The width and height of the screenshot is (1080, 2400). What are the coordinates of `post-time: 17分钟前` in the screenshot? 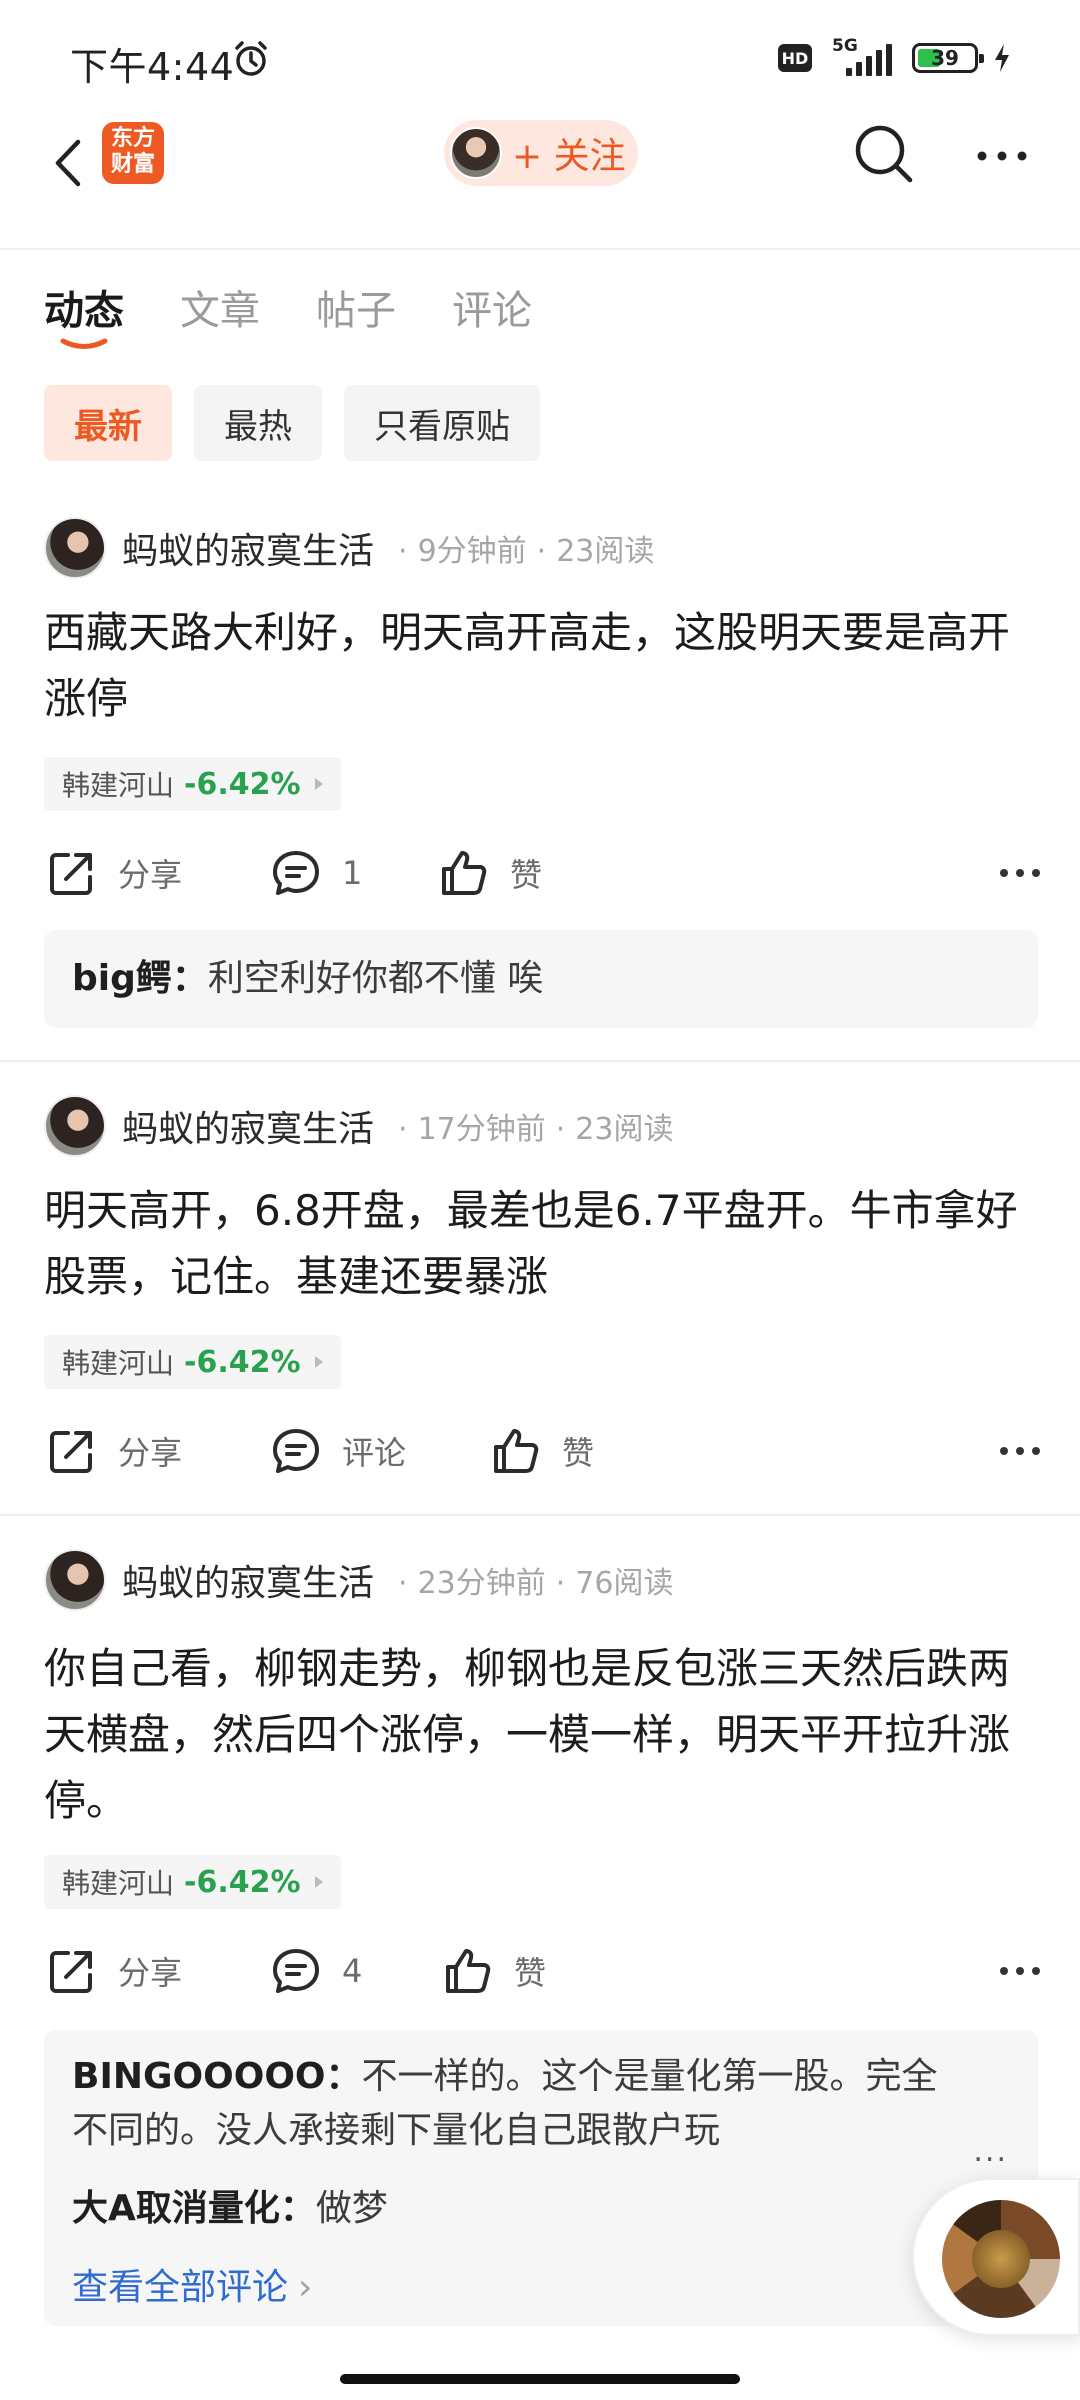 It's located at (481, 1129).